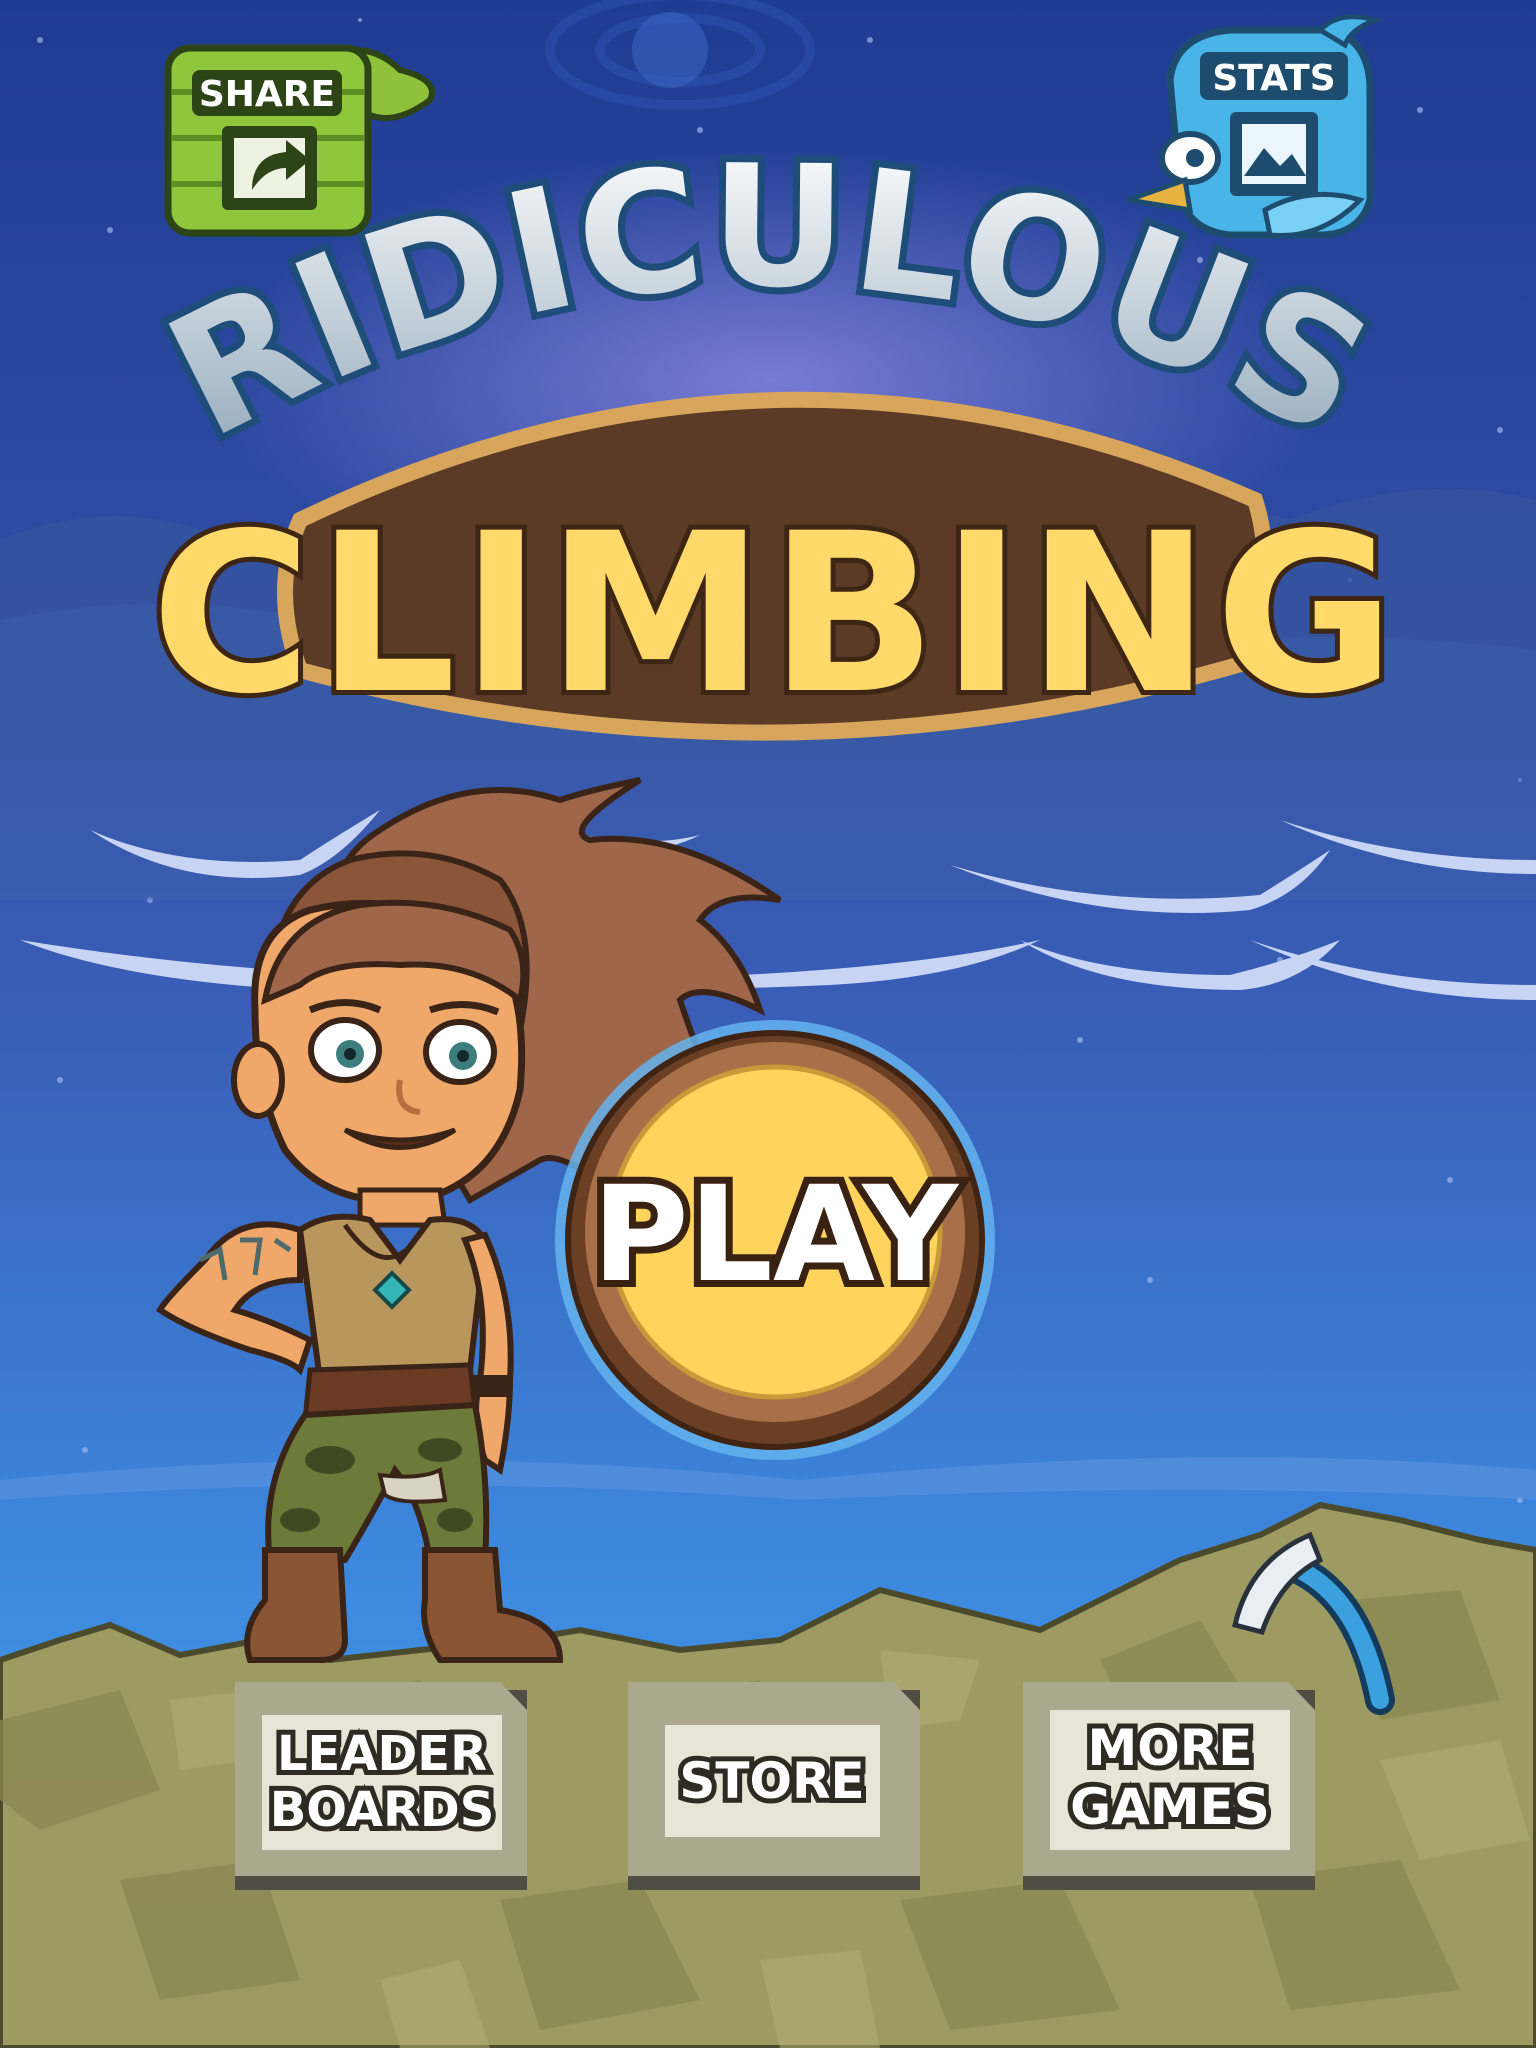 The width and height of the screenshot is (1536, 2048). I want to click on more-games-label-line2: GAMES, so click(1170, 1807).